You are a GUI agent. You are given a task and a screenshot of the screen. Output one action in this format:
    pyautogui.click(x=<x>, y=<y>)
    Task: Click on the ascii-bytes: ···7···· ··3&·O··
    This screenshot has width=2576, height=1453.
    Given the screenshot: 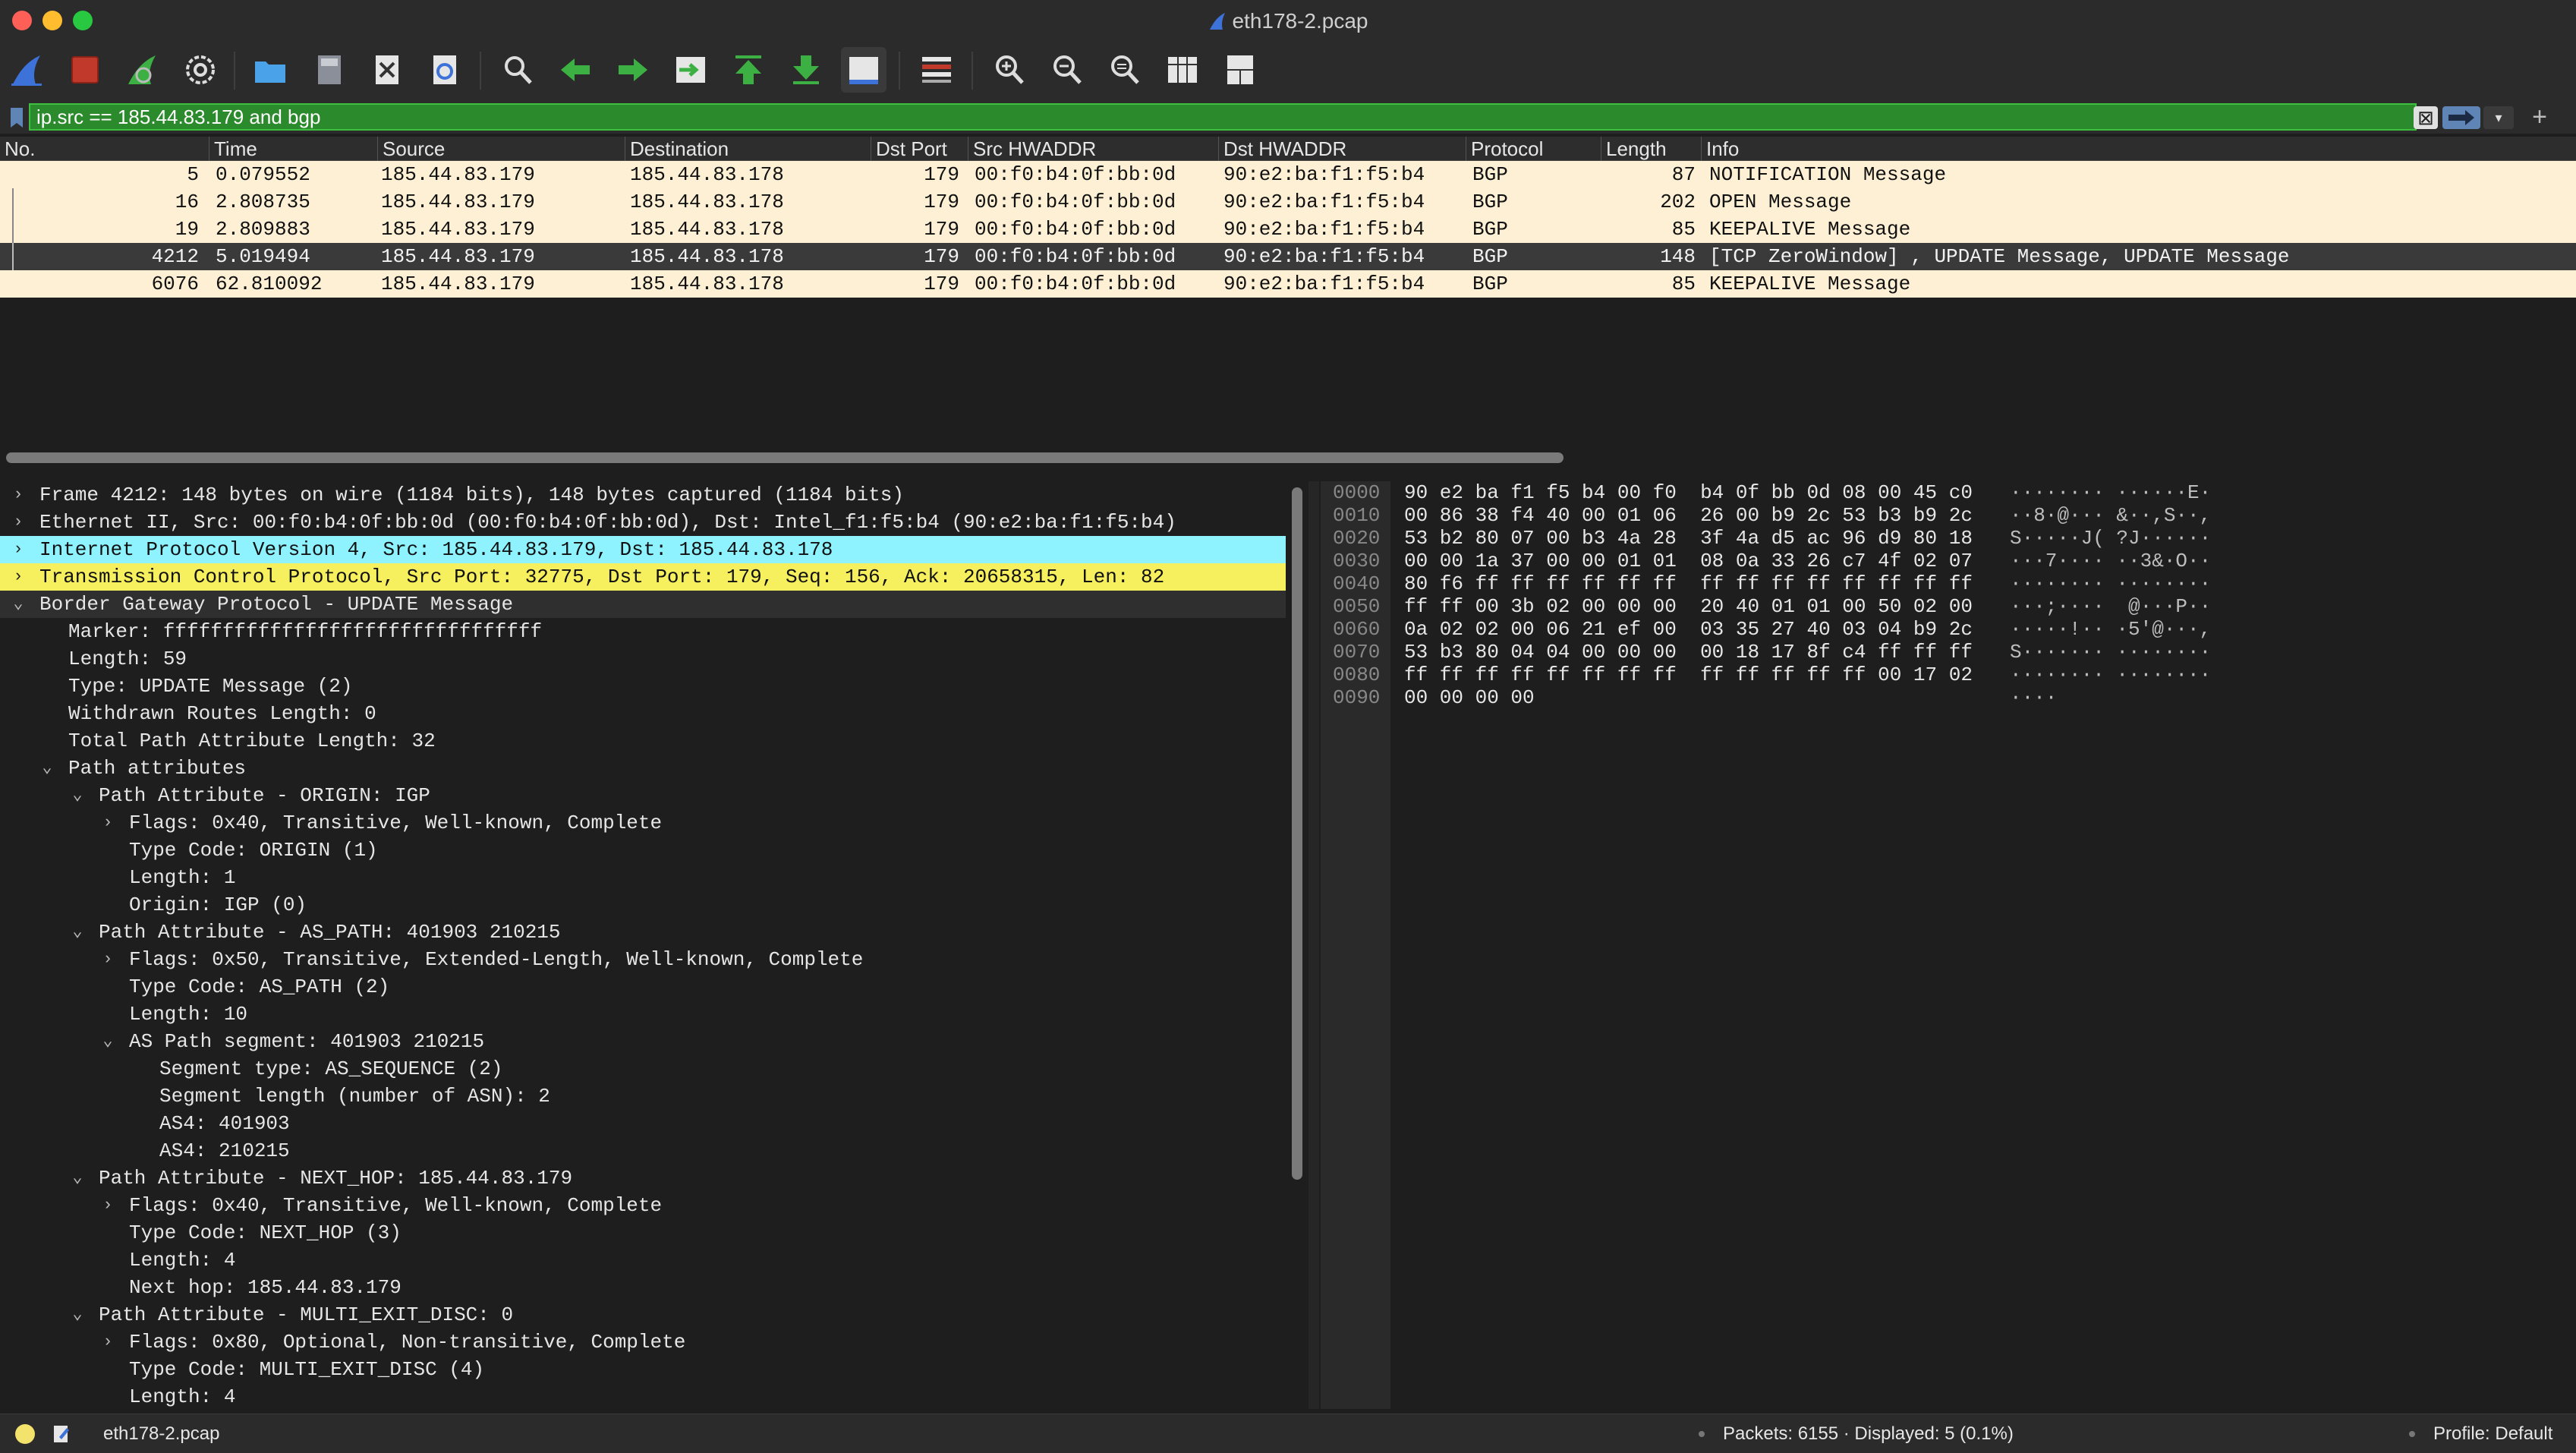 What is the action you would take?
    pyautogui.click(x=2110, y=561)
    